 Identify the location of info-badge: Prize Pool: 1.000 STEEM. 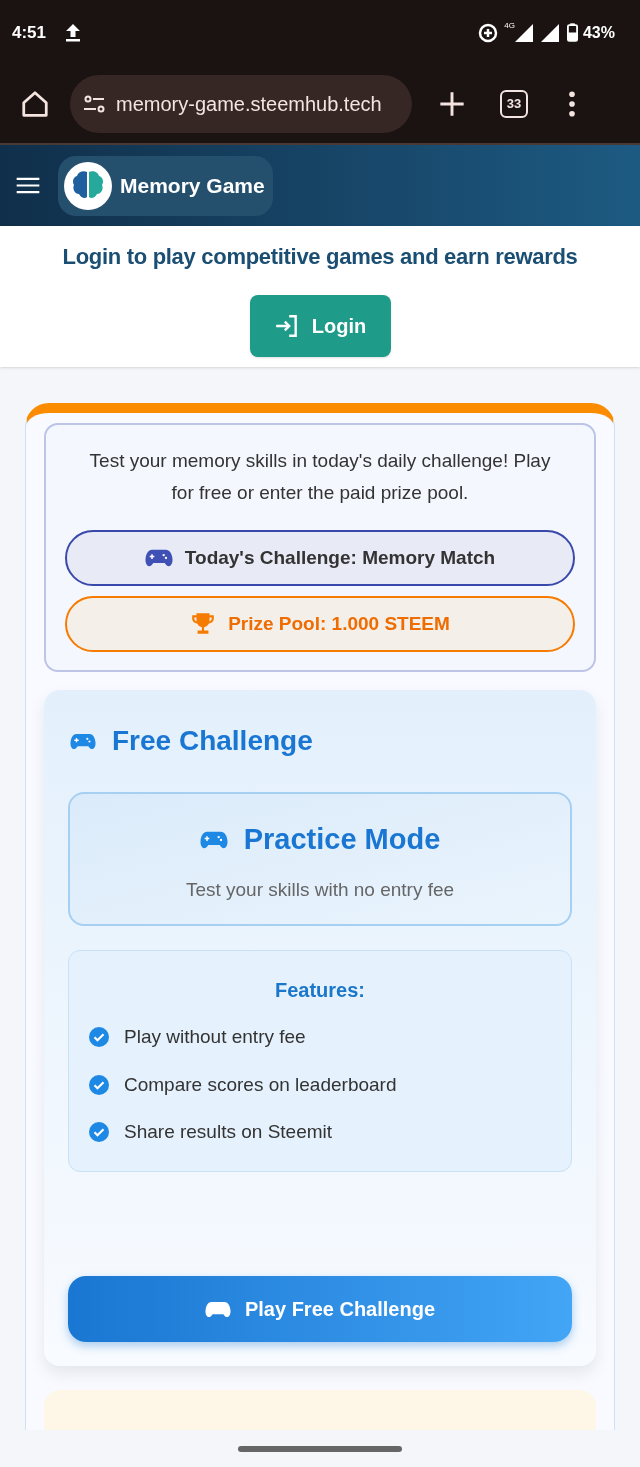
(320, 624).